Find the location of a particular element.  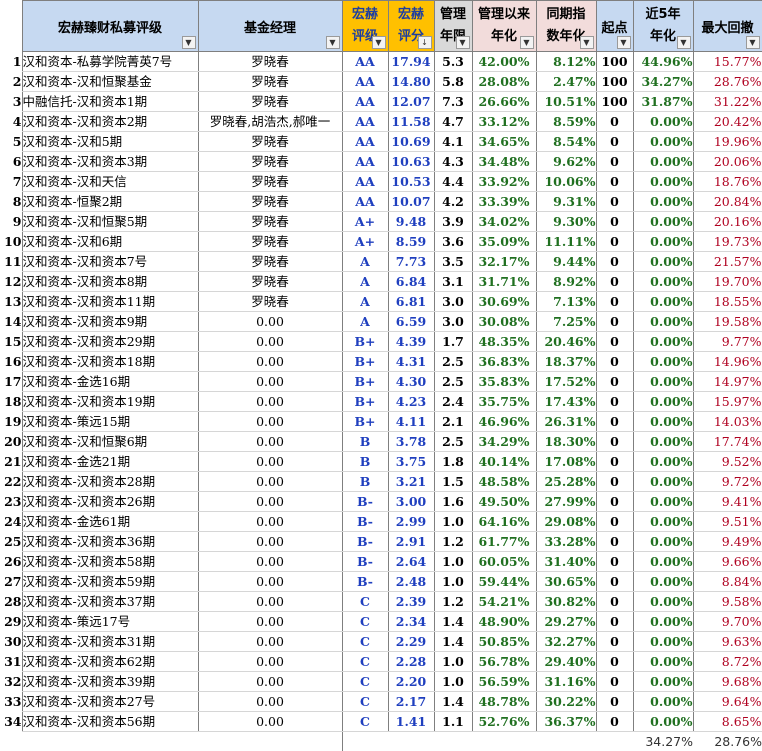

score-cell: 11.58 is located at coordinates (411, 122).